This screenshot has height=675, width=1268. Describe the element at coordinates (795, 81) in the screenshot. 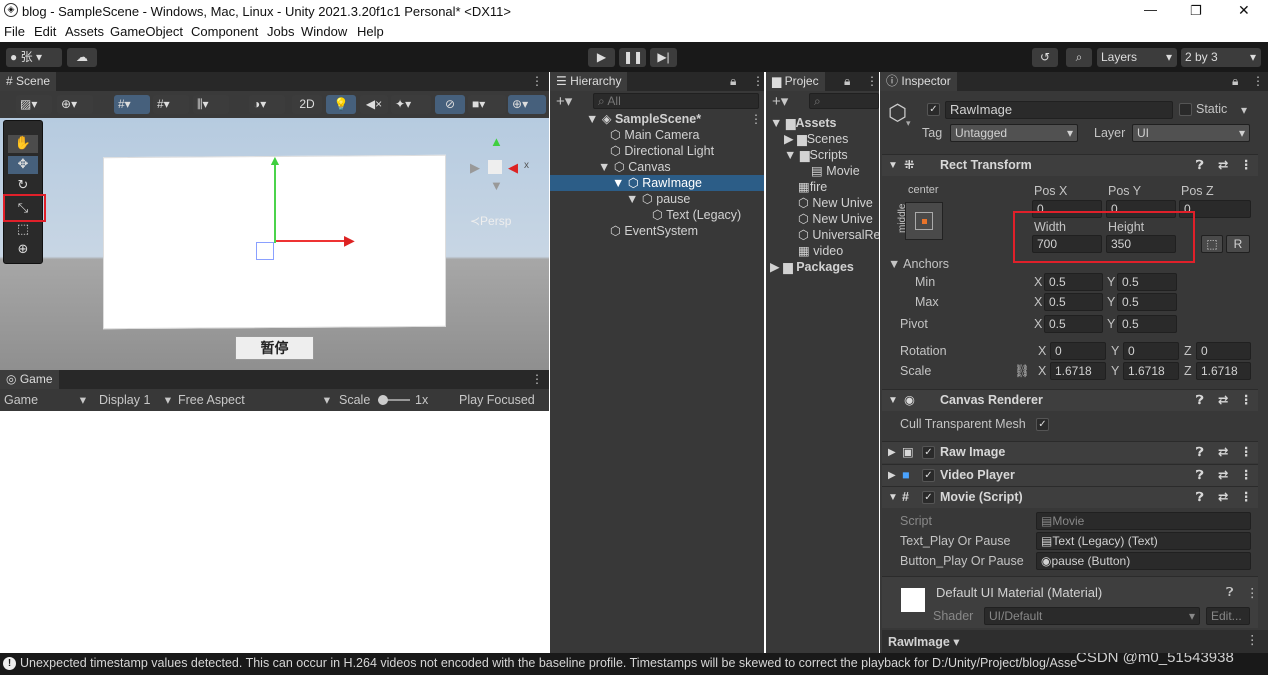

I see `tab-project: ▆ Projec` at that location.